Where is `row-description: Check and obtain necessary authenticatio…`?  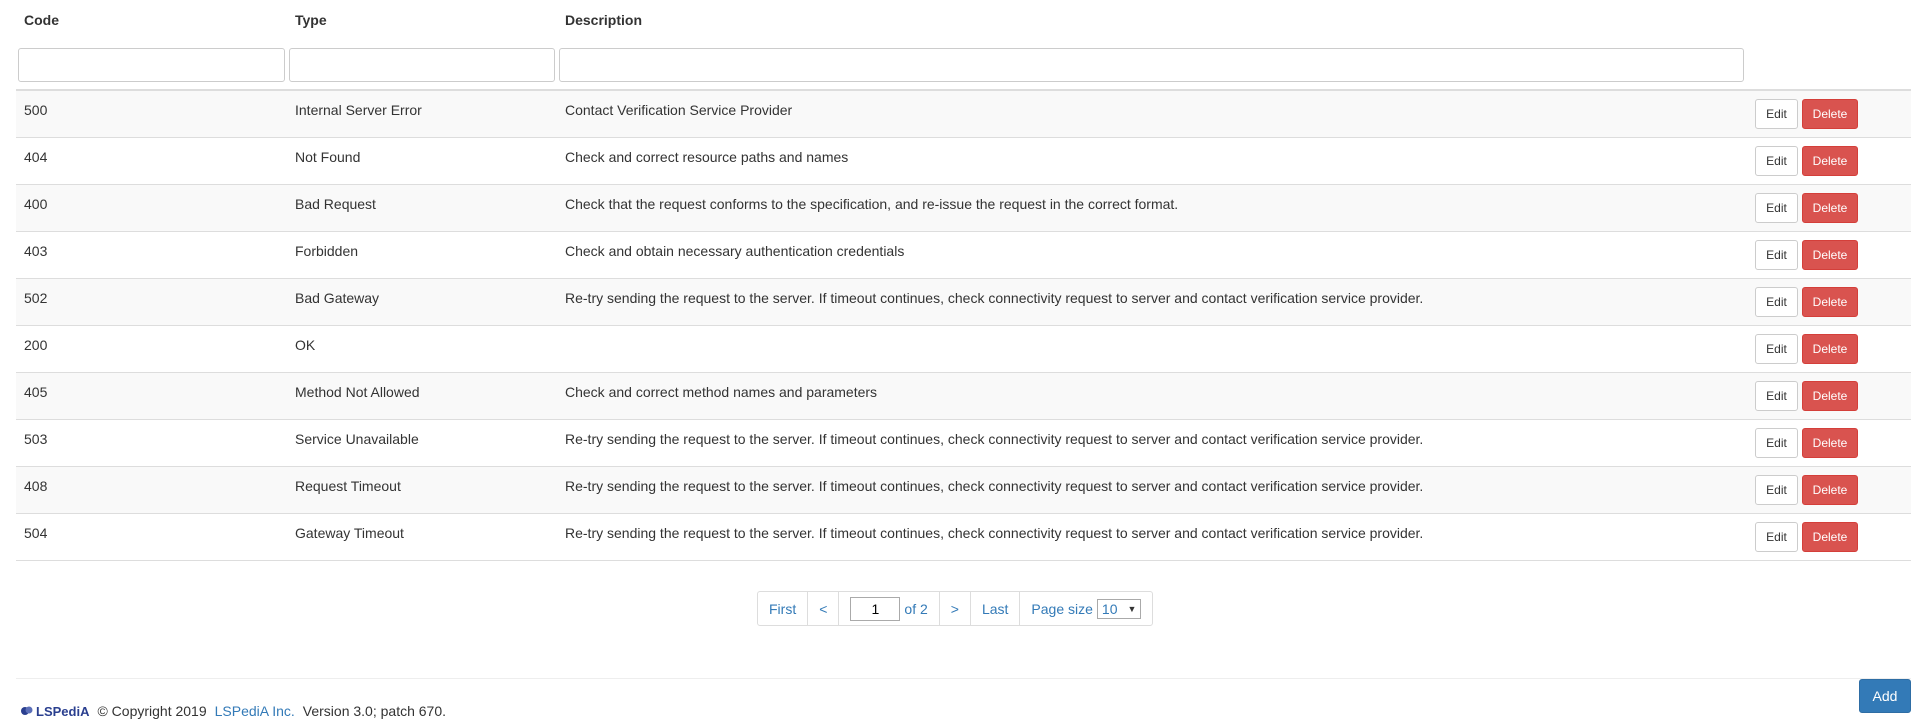 row-description: Check and obtain necessary authenticatio… is located at coordinates (735, 251).